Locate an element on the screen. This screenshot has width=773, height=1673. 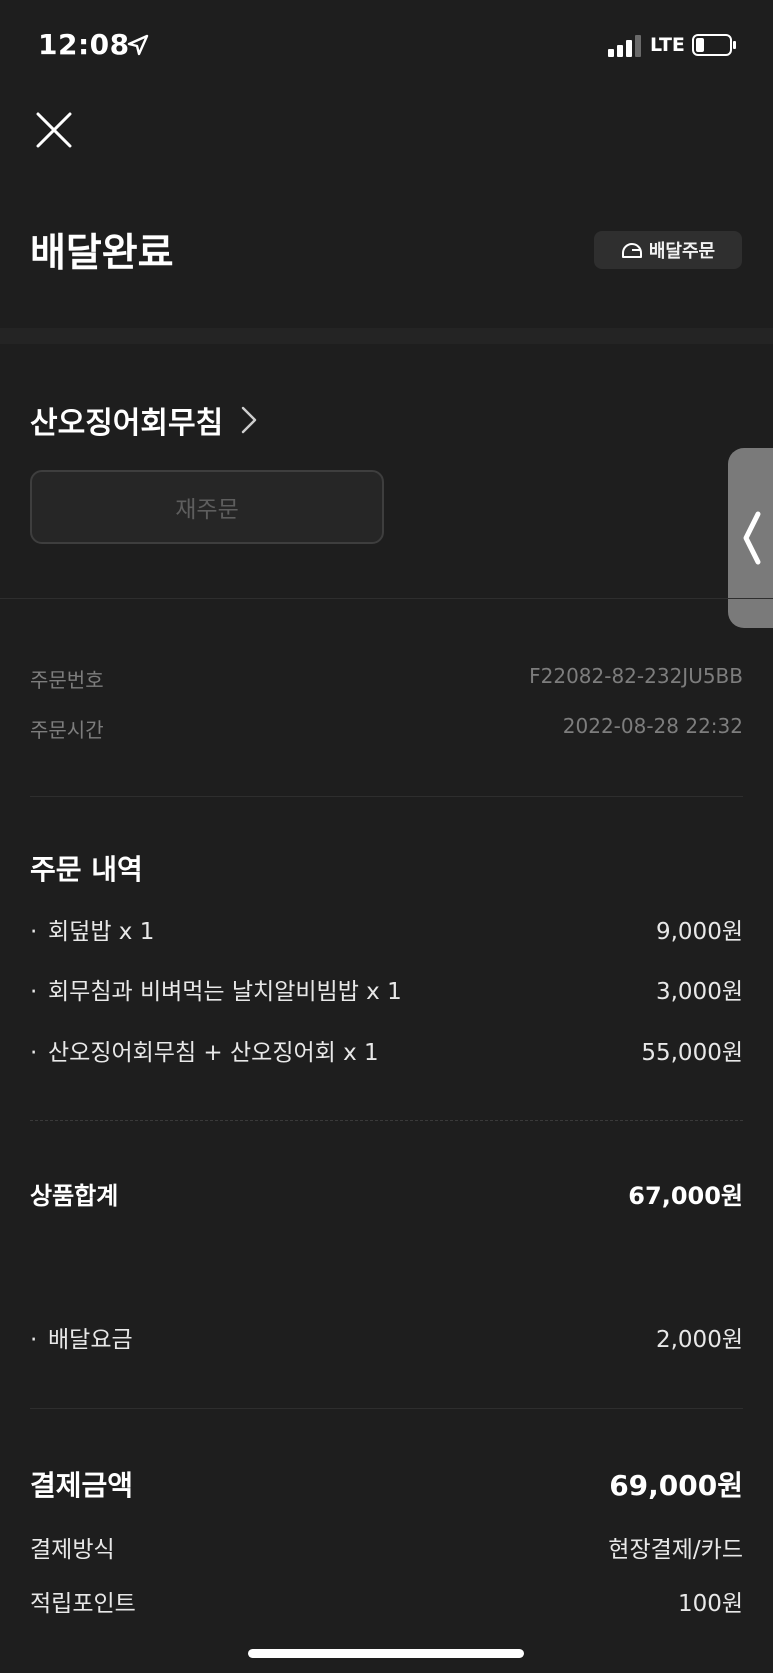
points-value: 100원 is located at coordinates (710, 1604).